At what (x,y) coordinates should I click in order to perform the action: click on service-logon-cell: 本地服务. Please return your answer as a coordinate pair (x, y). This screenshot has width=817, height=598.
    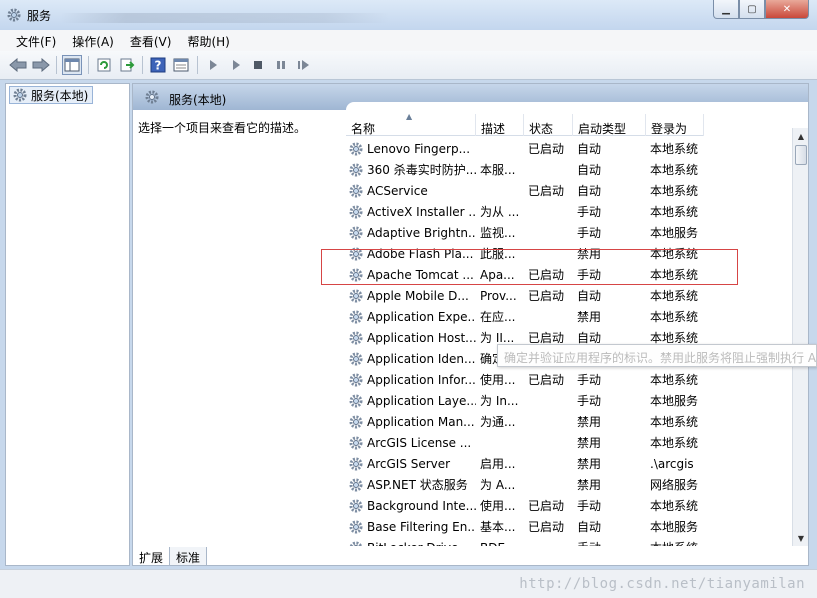
    Looking at the image, I should click on (681, 526).